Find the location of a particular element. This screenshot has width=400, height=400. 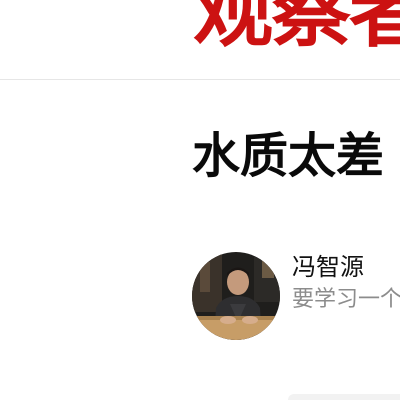

site-logo: 观察者 is located at coordinates (296, 26).